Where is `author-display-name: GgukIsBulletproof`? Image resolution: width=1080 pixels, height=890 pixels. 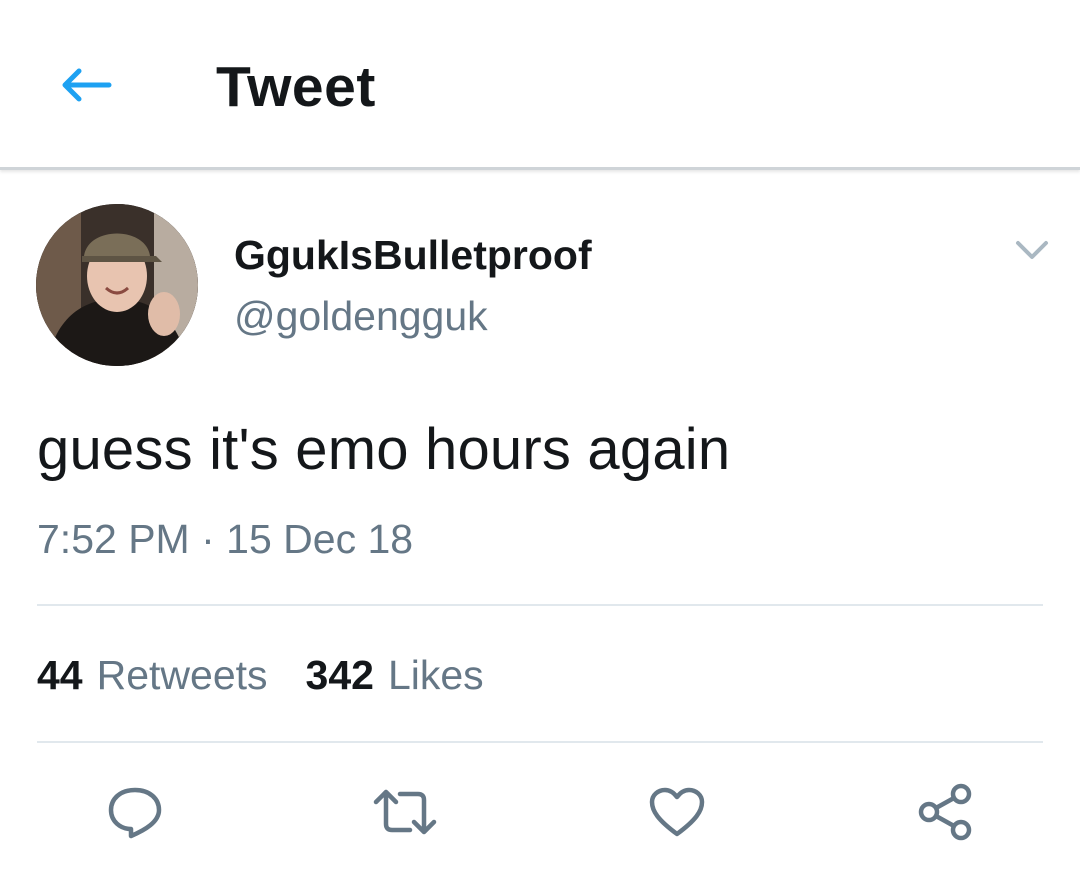
author-display-name: GgukIsBulletproof is located at coordinates (413, 255).